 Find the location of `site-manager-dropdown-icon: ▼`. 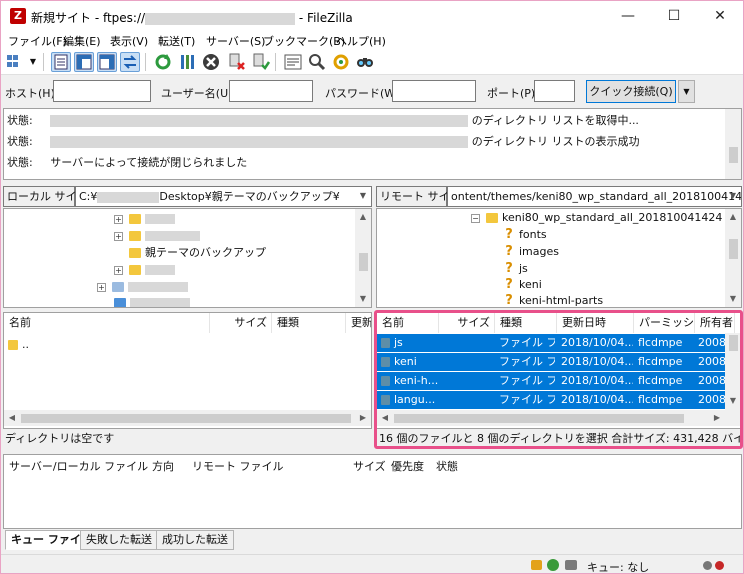

site-manager-dropdown-icon: ▼ is located at coordinates (33, 62).